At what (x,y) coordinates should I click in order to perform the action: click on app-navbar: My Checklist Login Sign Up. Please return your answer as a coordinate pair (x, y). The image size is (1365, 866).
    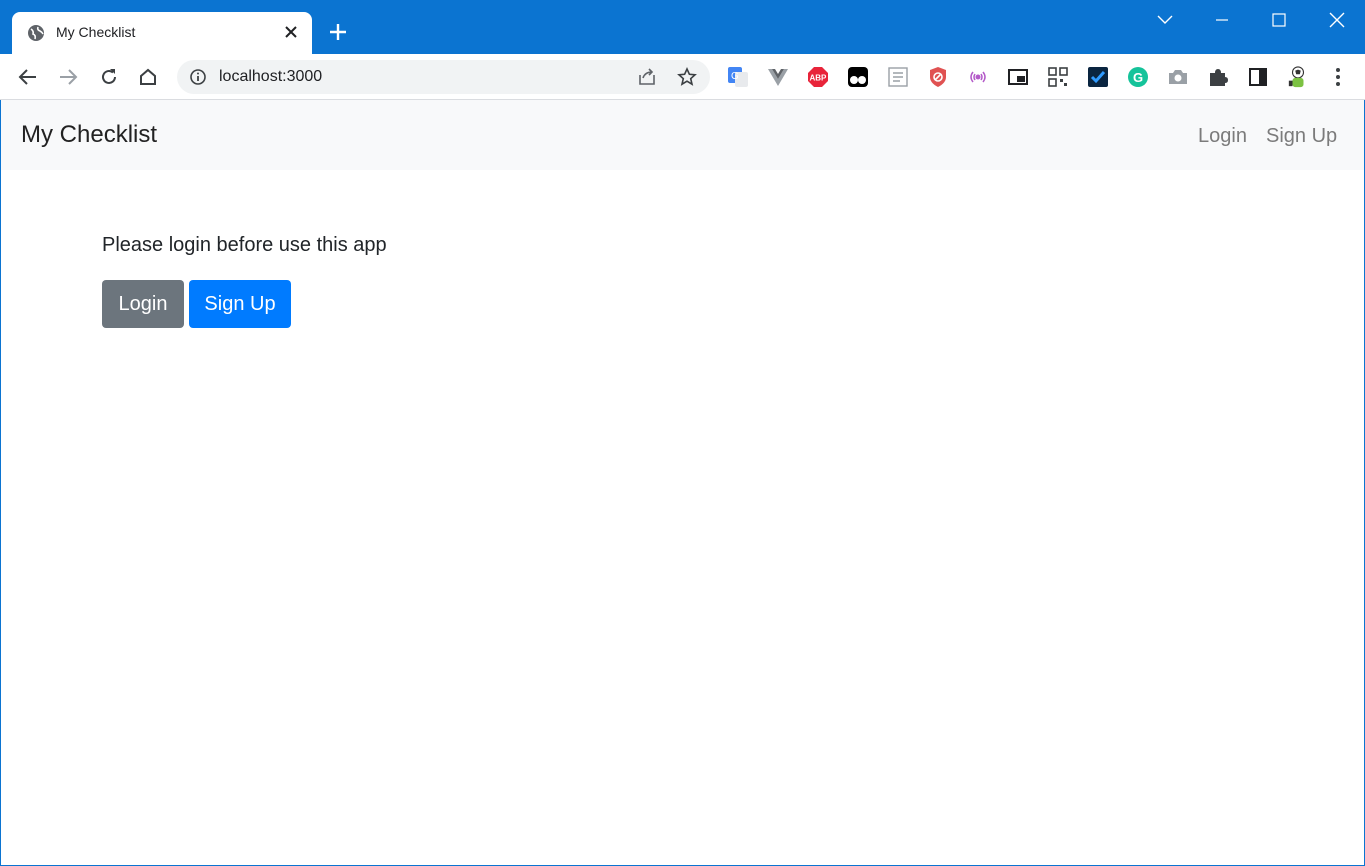
    Looking at the image, I should click on (682, 135).